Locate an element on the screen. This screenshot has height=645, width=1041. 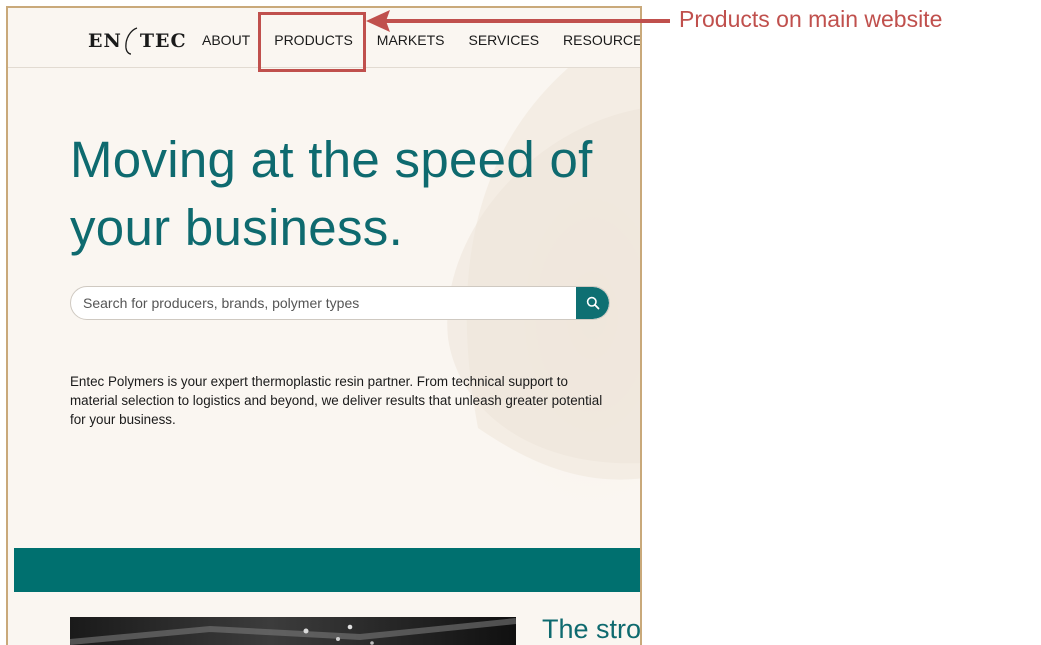
annotation-label: Products on main website is located at coordinates (811, 19).